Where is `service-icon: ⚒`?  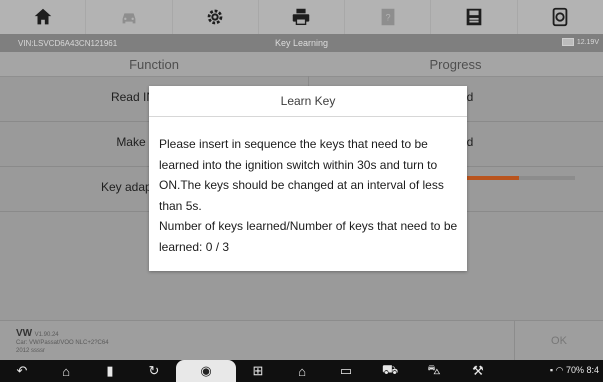
service-icon: ⚒ is located at coordinates (478, 370).